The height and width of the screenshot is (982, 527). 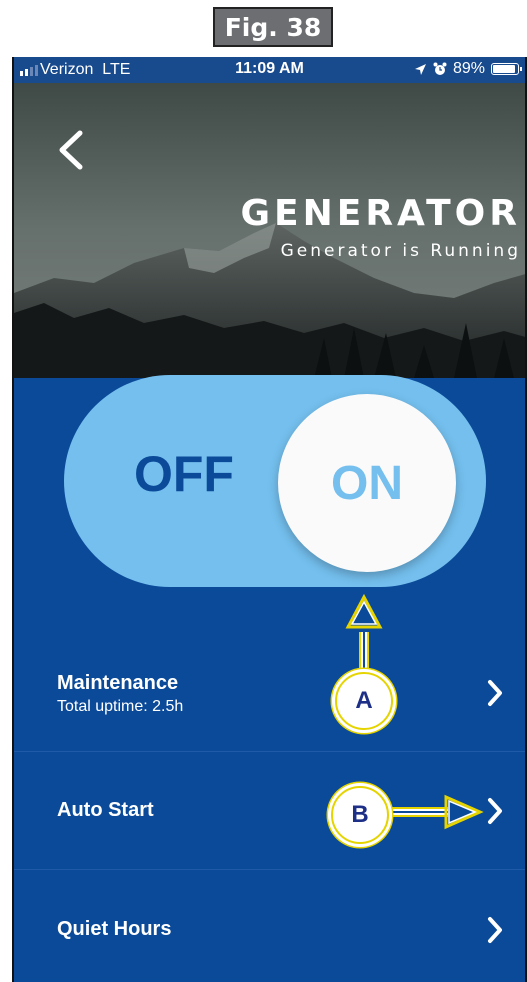 What do you see at coordinates (184, 474) in the screenshot?
I see `toggle-off-label: OFF` at bounding box center [184, 474].